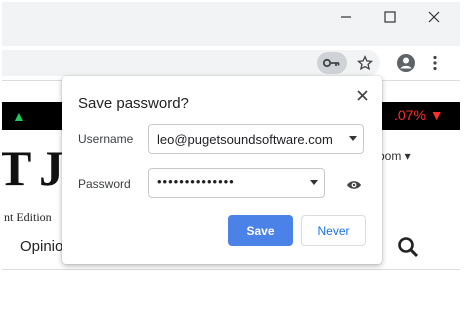 The height and width of the screenshot is (309, 468). Describe the element at coordinates (406, 63) in the screenshot. I see `account-icon` at that location.